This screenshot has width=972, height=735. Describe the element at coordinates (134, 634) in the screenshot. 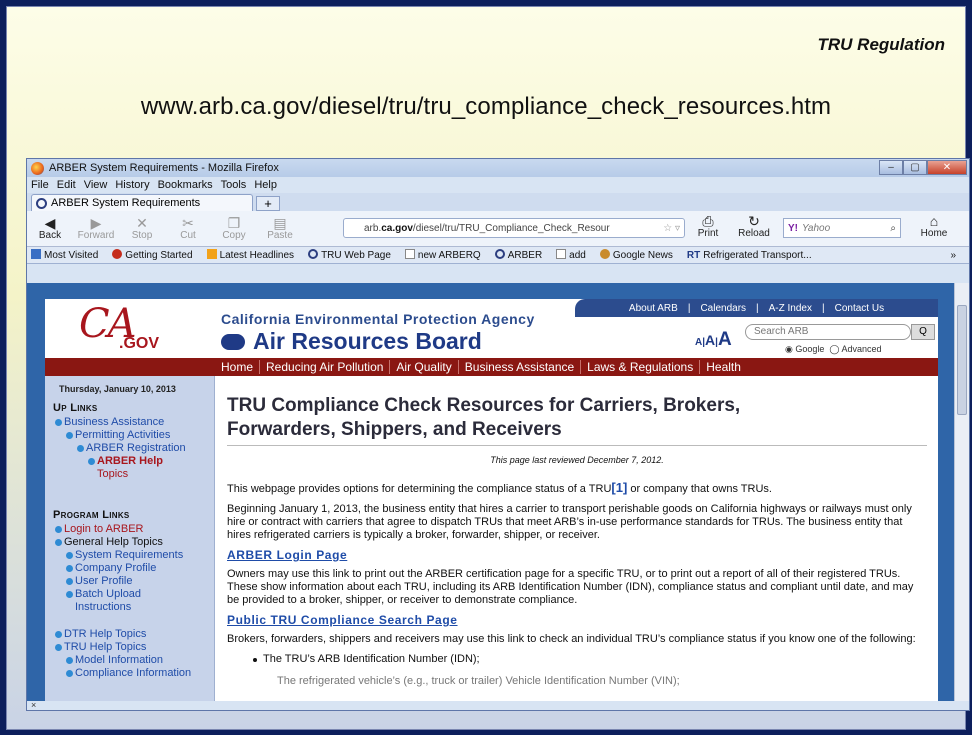

I see `sidebar-link-dtr-help: DTR Help Topics` at that location.